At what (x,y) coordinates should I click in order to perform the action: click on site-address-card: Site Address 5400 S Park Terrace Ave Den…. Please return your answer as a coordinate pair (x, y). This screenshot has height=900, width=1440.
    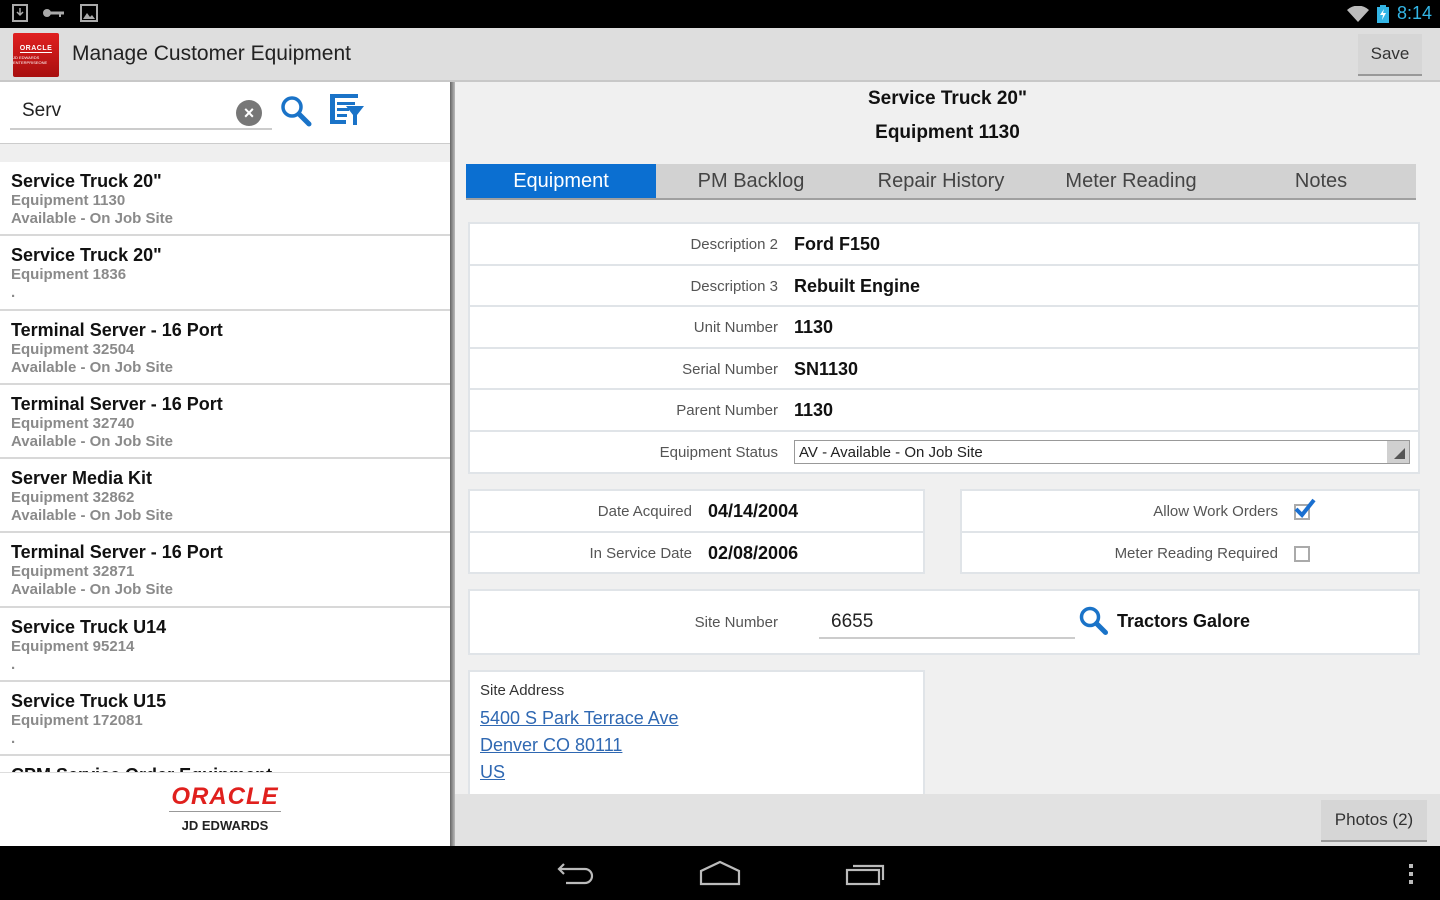
    Looking at the image, I should click on (696, 735).